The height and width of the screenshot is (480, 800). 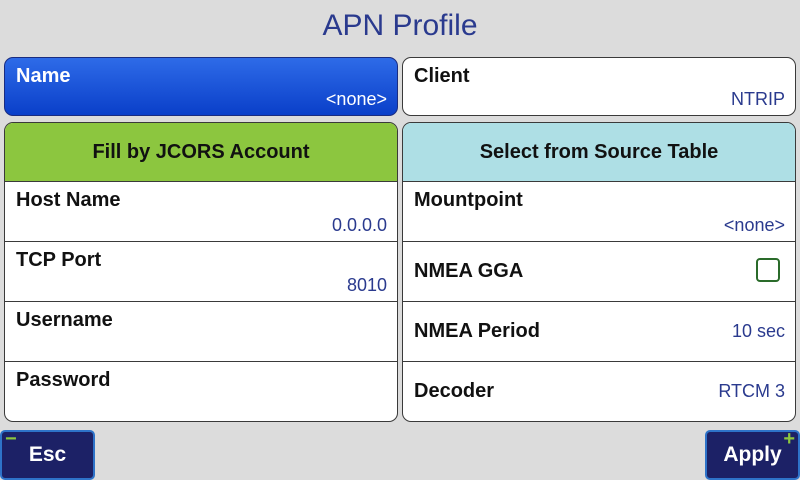 I want to click on minus-icon: −, so click(x=11, y=439).